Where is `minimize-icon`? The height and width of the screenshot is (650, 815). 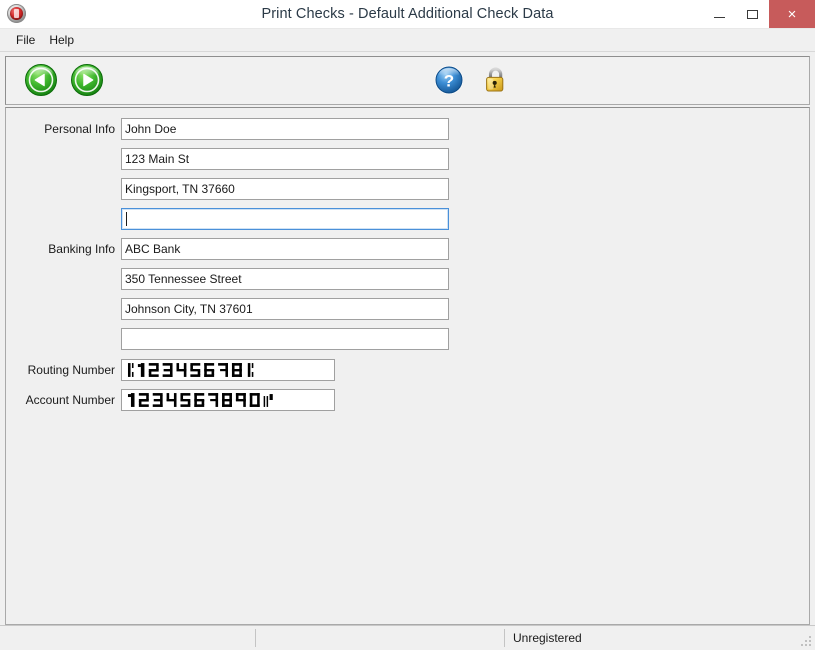
minimize-icon is located at coordinates (719, 17).